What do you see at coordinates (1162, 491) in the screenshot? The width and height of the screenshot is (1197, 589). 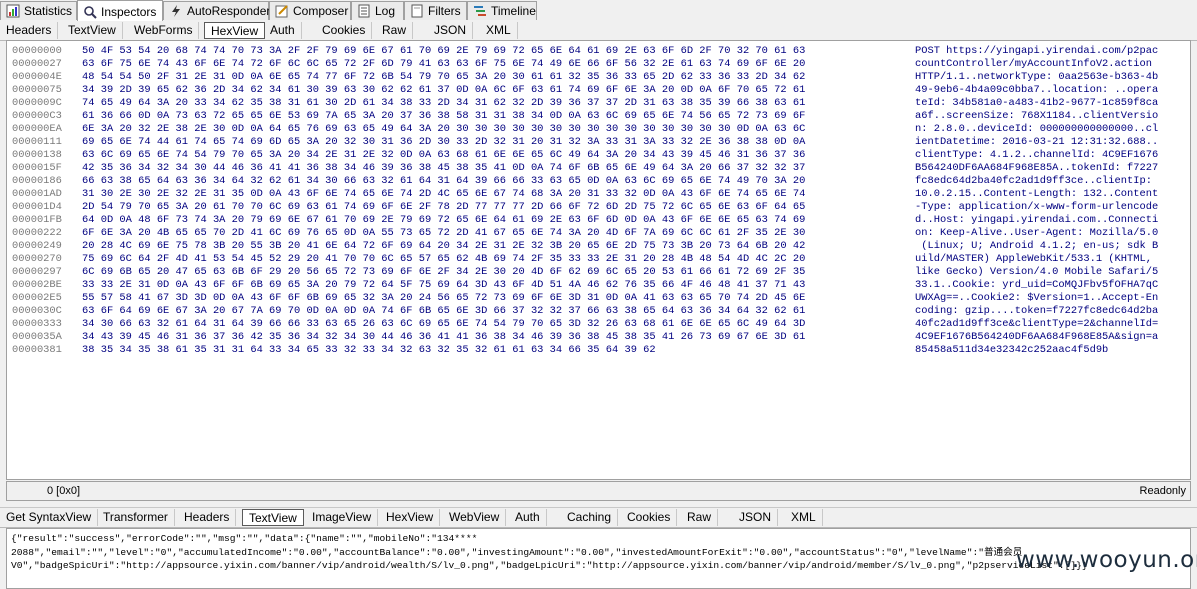 I see `readonly-indicator: Readonly` at bounding box center [1162, 491].